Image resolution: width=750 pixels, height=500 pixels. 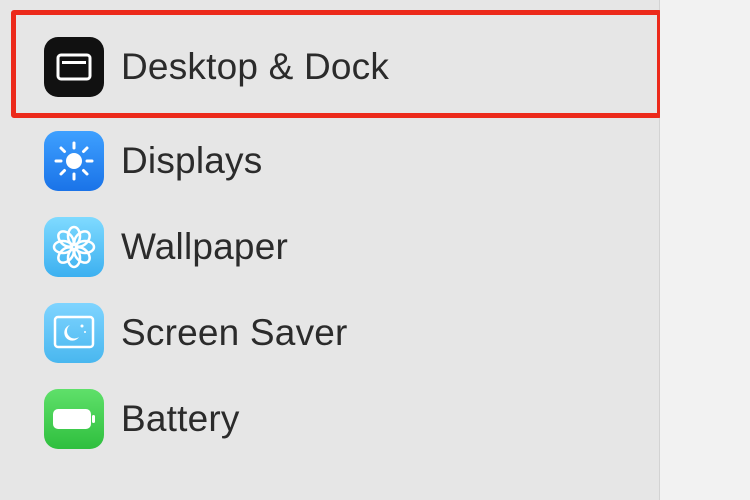 What do you see at coordinates (74, 333) in the screenshot?
I see `screen-saver-icon` at bounding box center [74, 333].